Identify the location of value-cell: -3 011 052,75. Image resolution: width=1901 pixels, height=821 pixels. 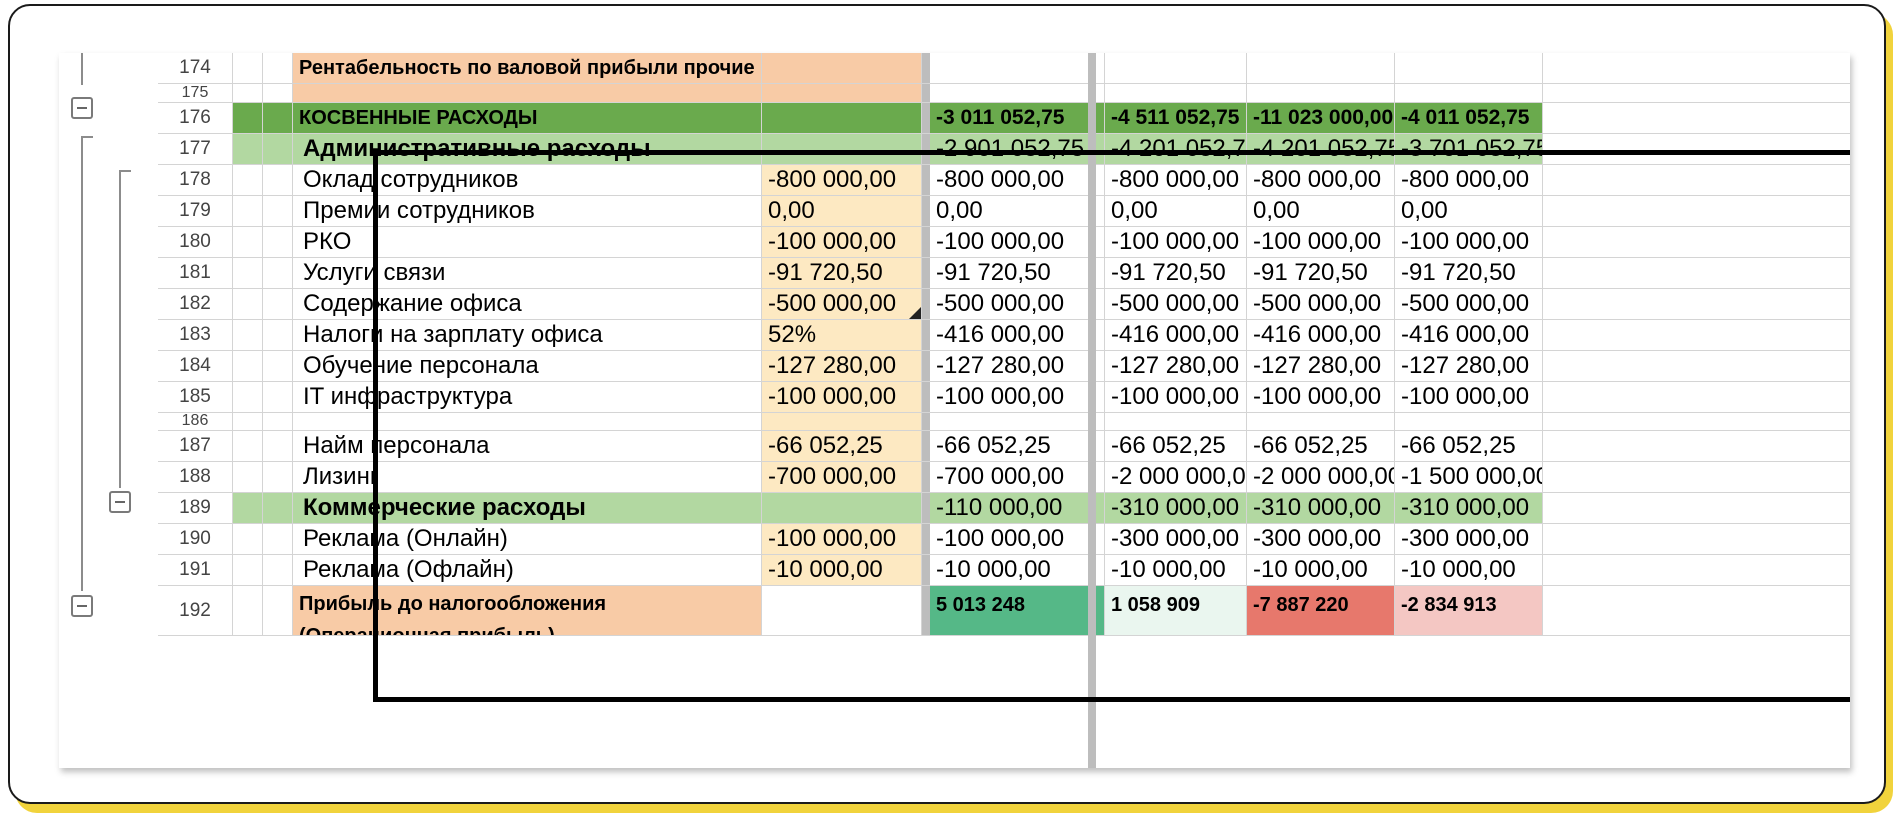
(1017, 118).